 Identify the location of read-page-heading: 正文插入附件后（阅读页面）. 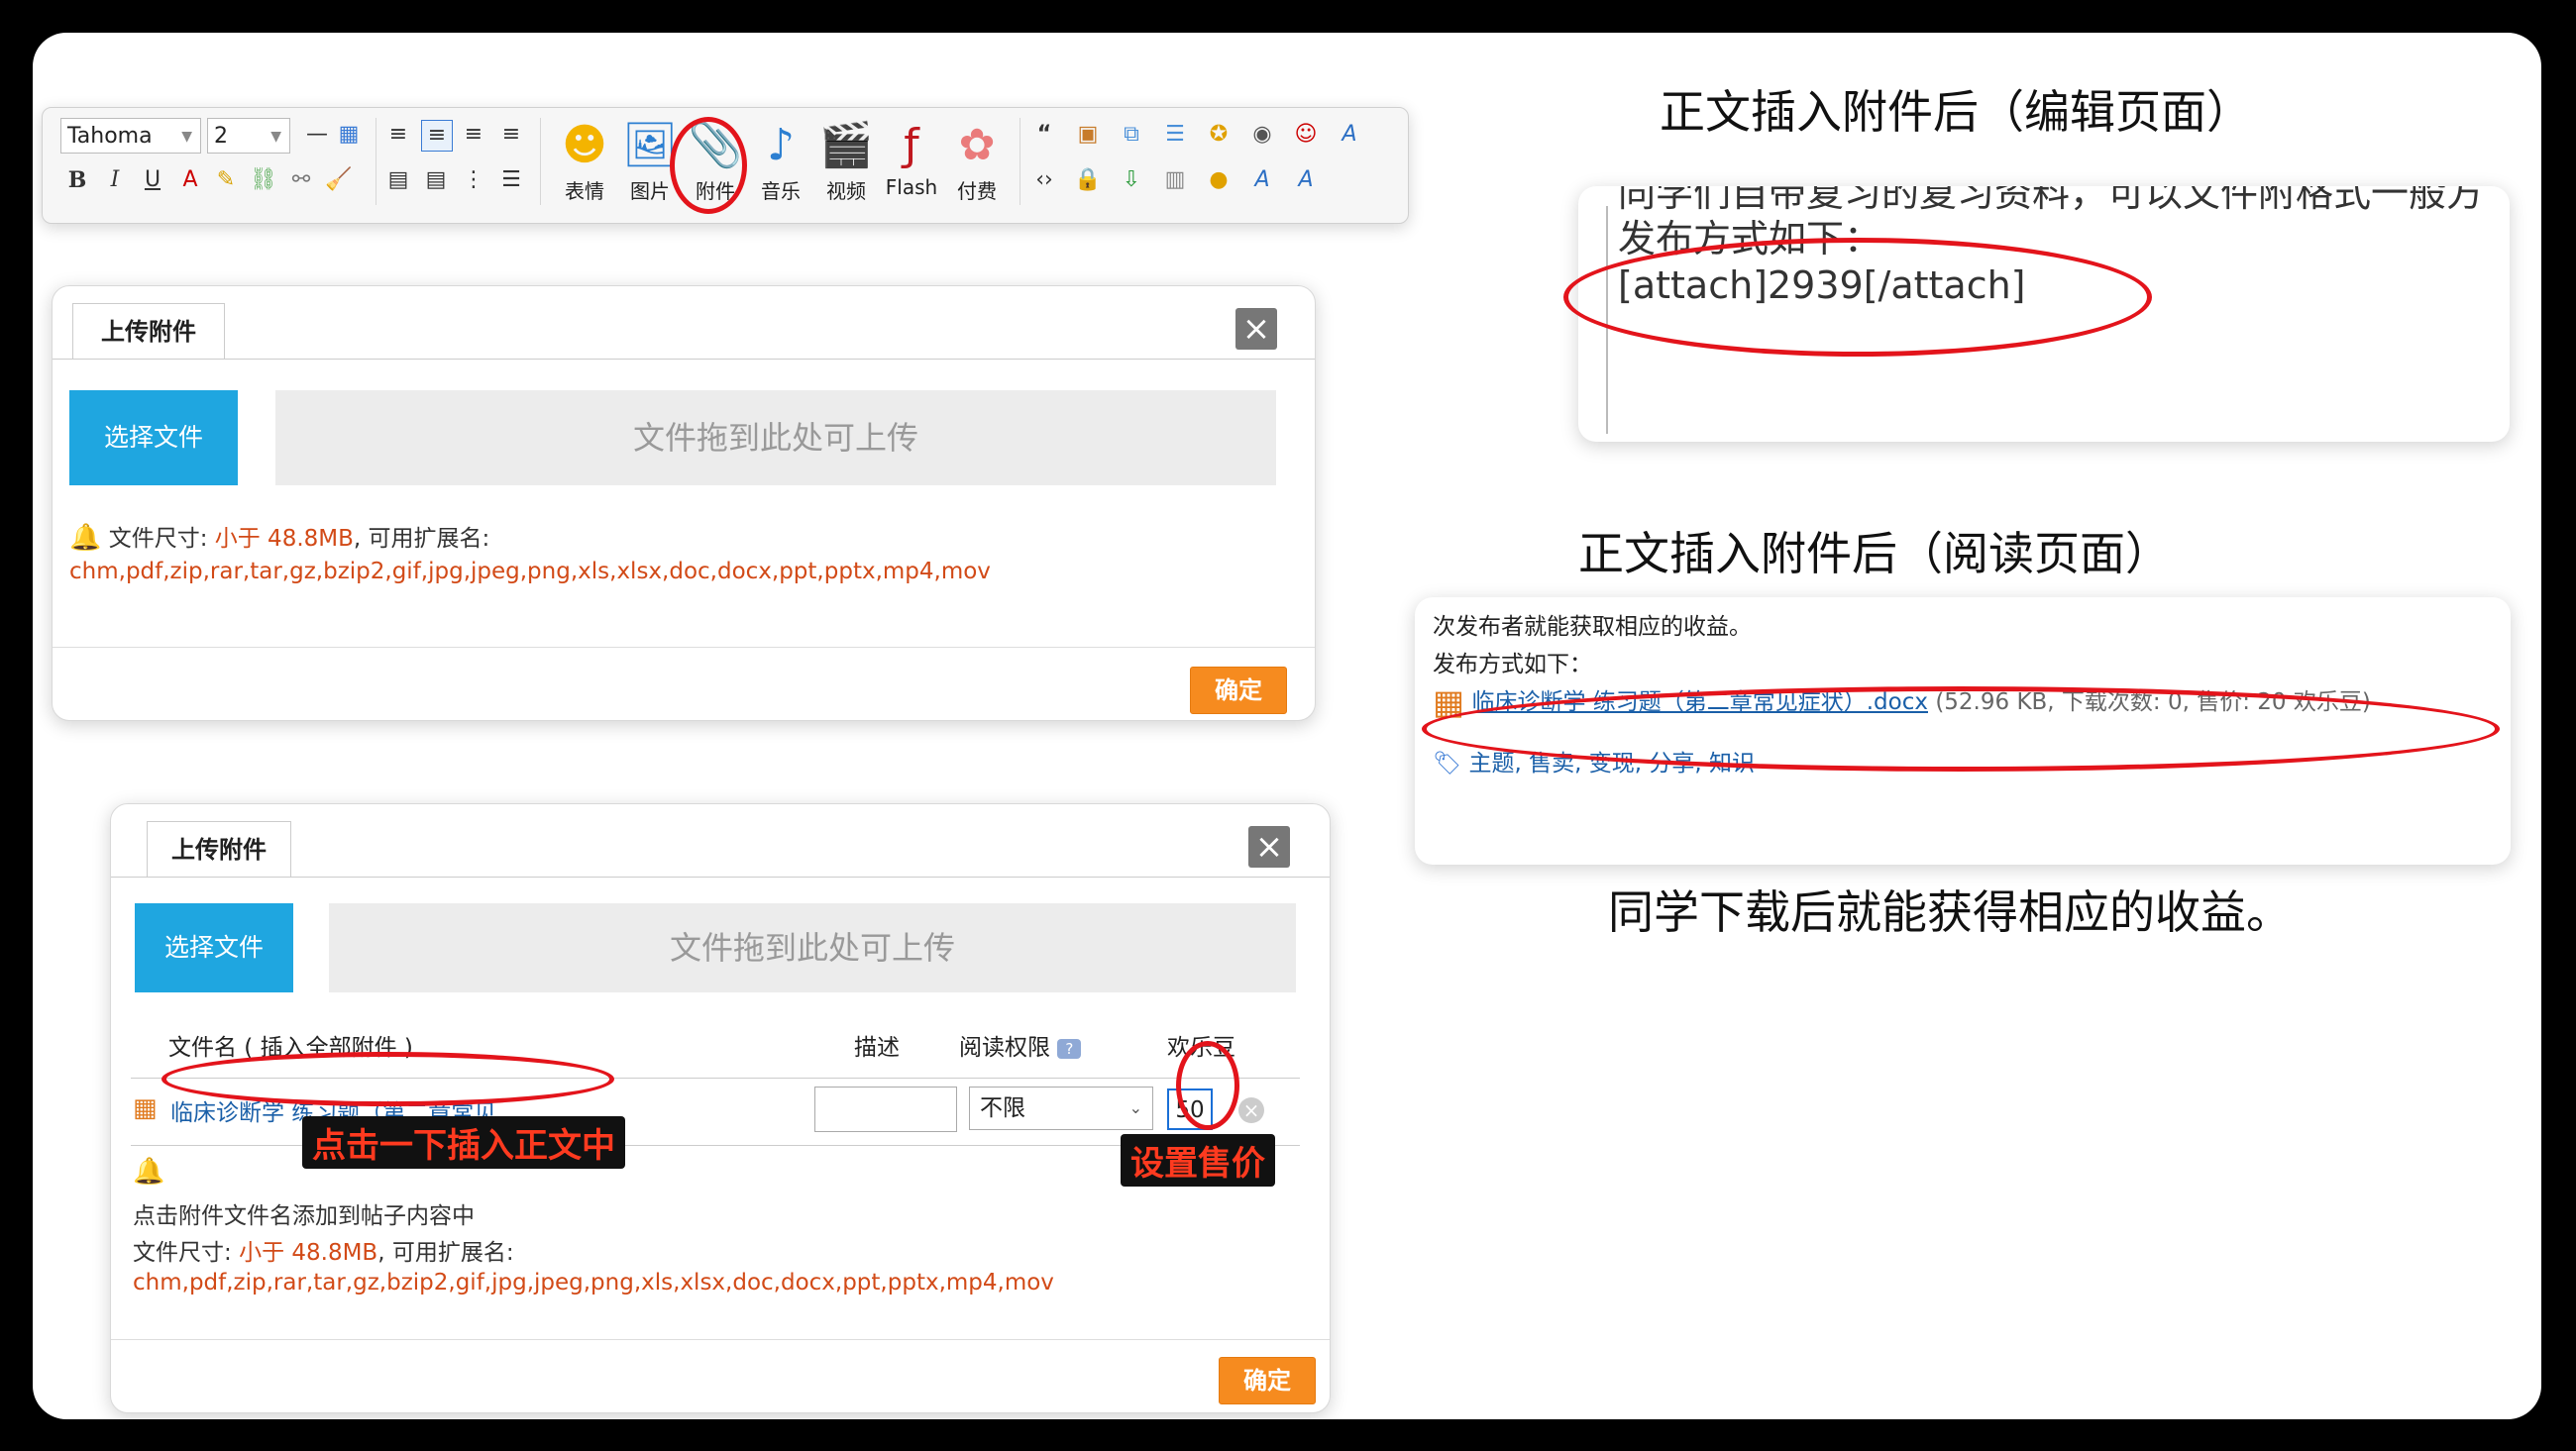
(1874, 553).